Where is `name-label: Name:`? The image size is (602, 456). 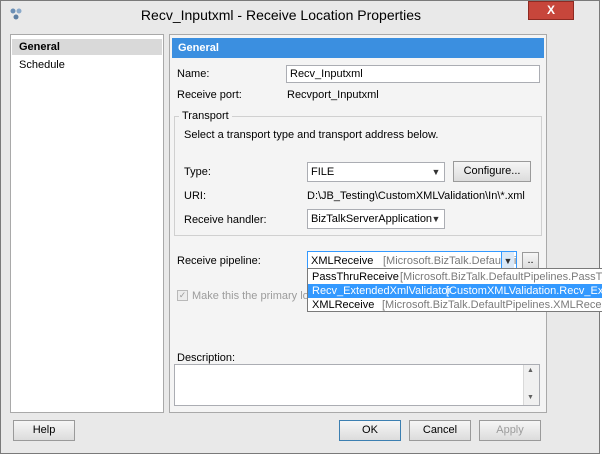 name-label: Name: is located at coordinates (193, 74).